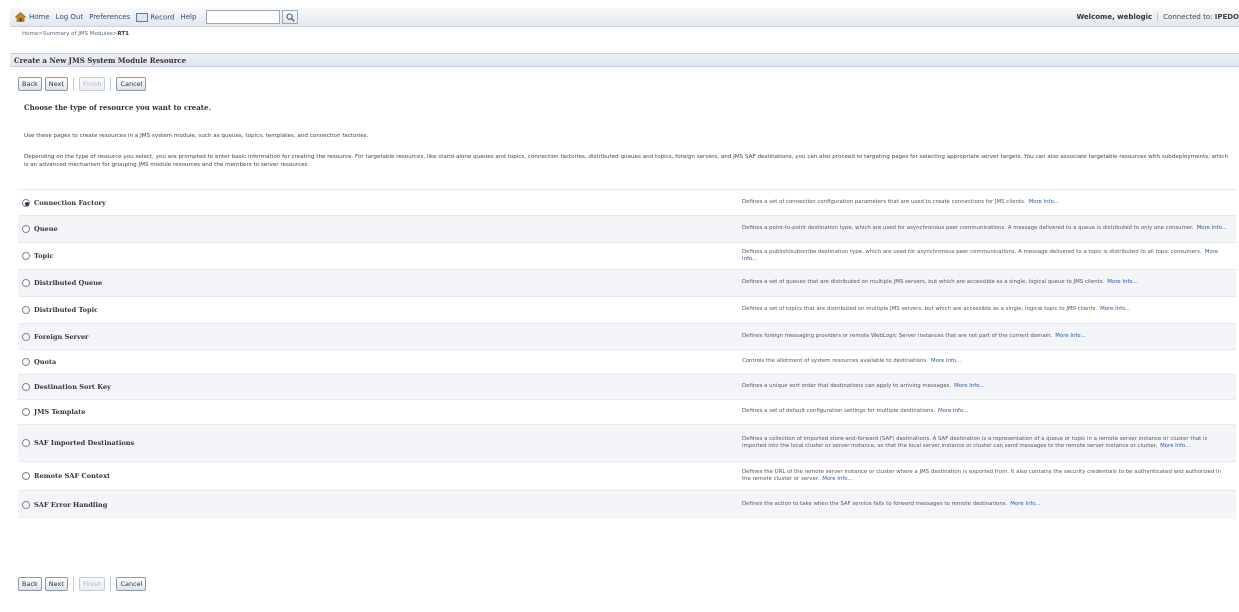 The image size is (1239, 612). I want to click on breadcrumb-home: Home, so click(30, 34).